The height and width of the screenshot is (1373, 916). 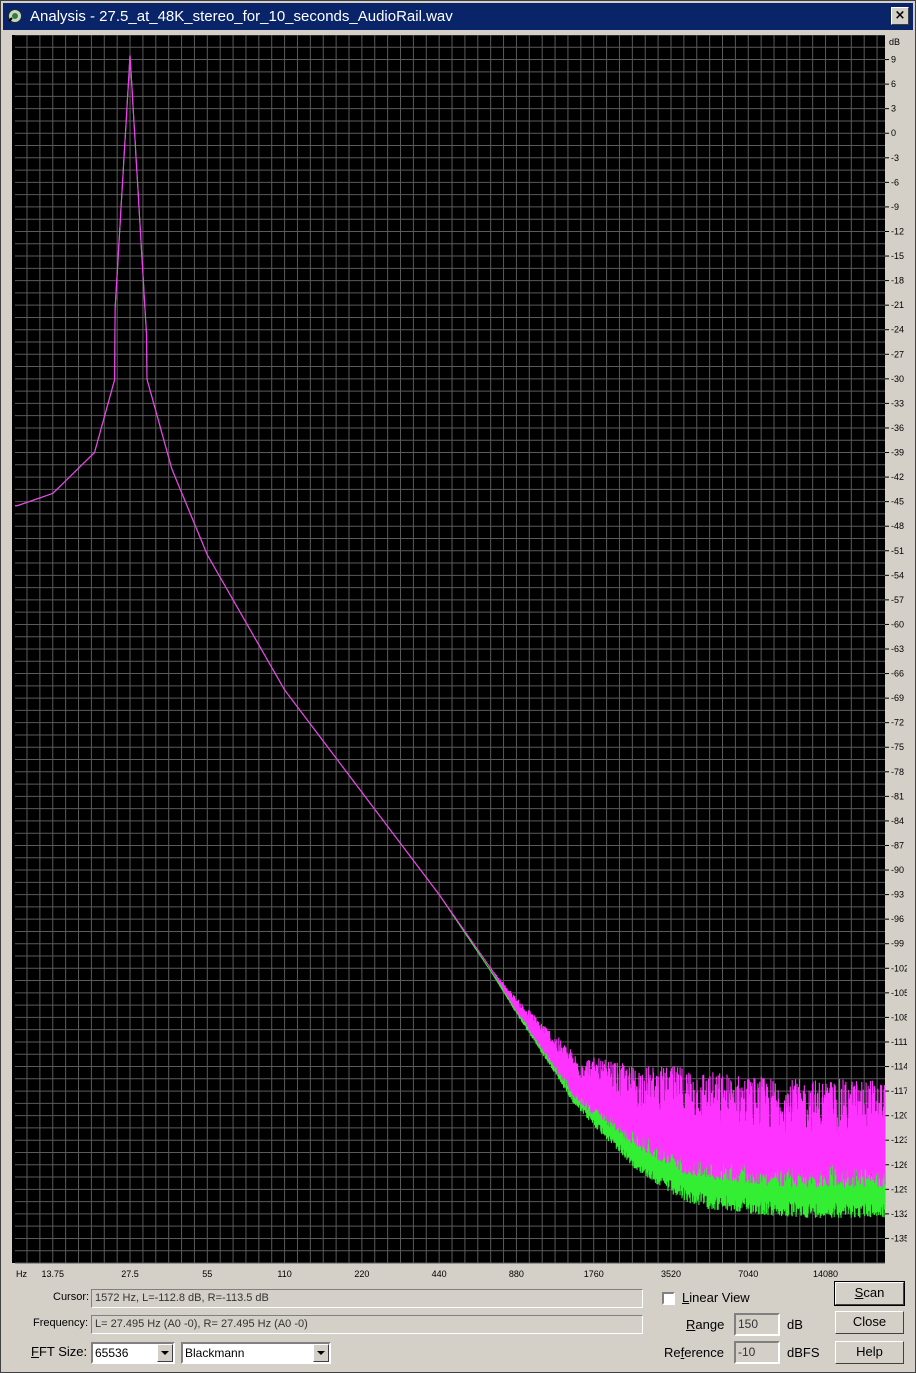 What do you see at coordinates (61, 1323) in the screenshot?
I see `frequency-label: Frequency:` at bounding box center [61, 1323].